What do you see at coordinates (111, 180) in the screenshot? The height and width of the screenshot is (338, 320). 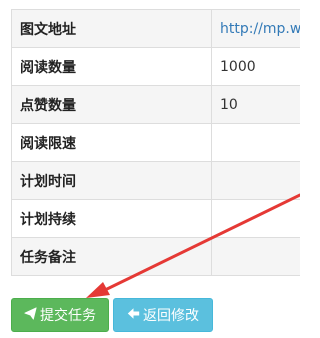 I see `row-label-planned-time: 计划时间` at bounding box center [111, 180].